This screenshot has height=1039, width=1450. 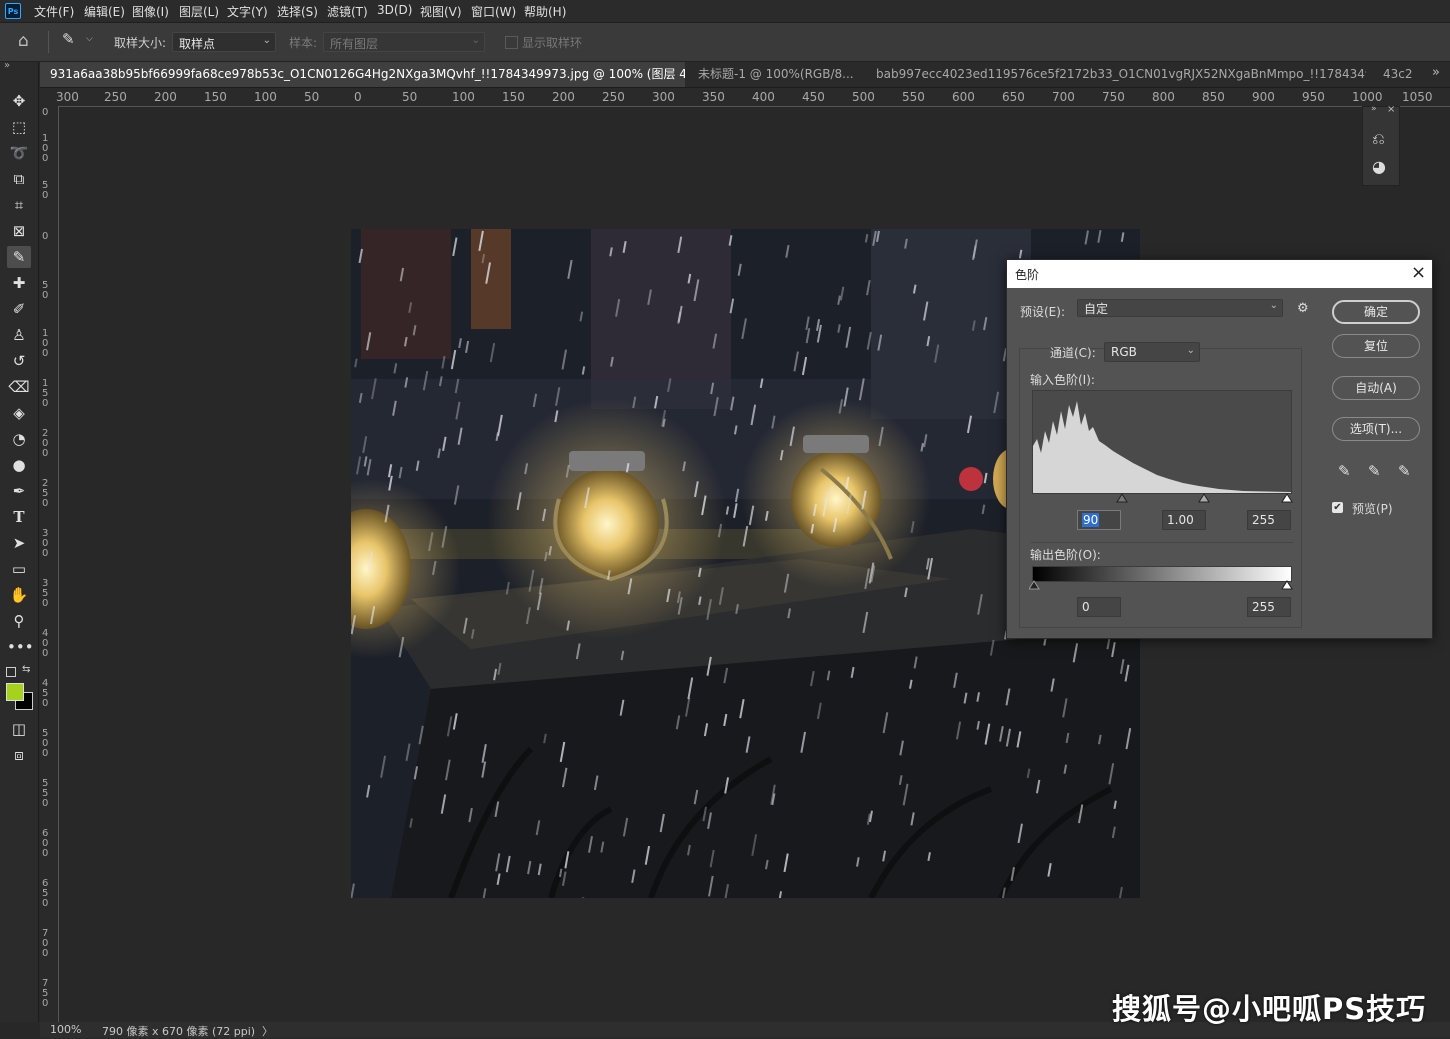 I want to click on show-ring-checkbox, so click(x=511, y=42).